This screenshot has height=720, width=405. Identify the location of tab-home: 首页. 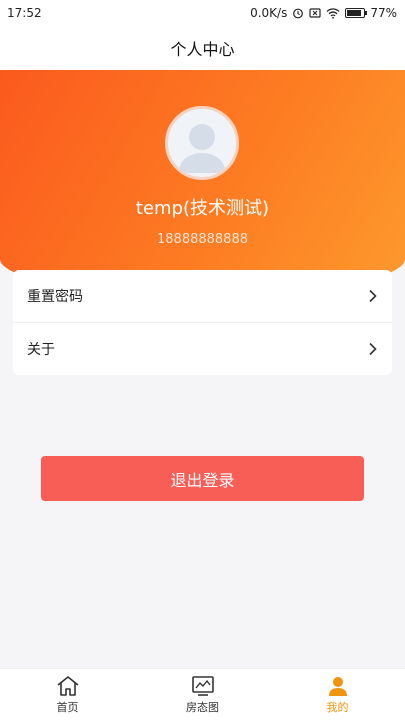
(67, 694).